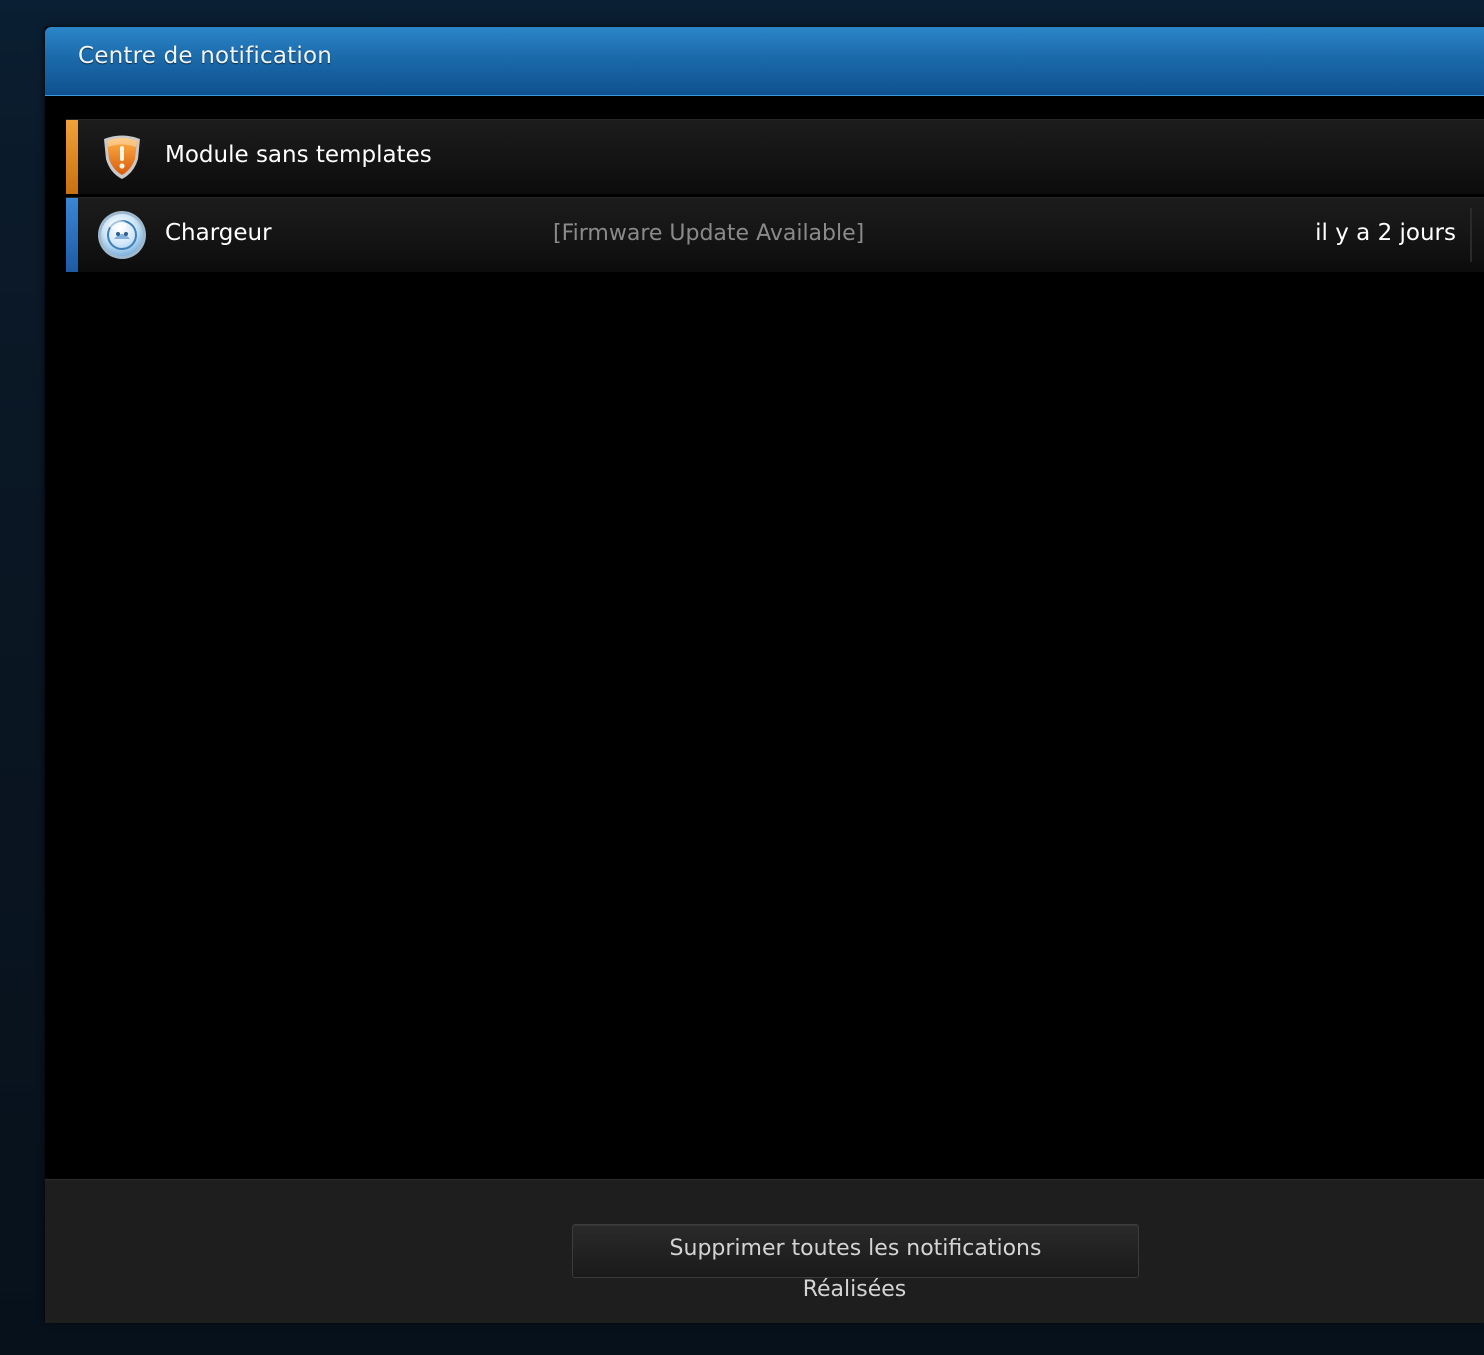 The image size is (1484, 1355). I want to click on clear-button-label-continued: Réalisées, so click(854, 1289).